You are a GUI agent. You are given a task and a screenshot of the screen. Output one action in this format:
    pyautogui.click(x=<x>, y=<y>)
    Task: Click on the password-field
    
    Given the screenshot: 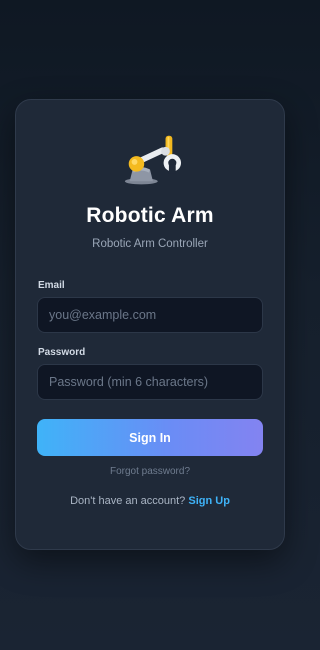 What is the action you would take?
    pyautogui.click(x=150, y=382)
    